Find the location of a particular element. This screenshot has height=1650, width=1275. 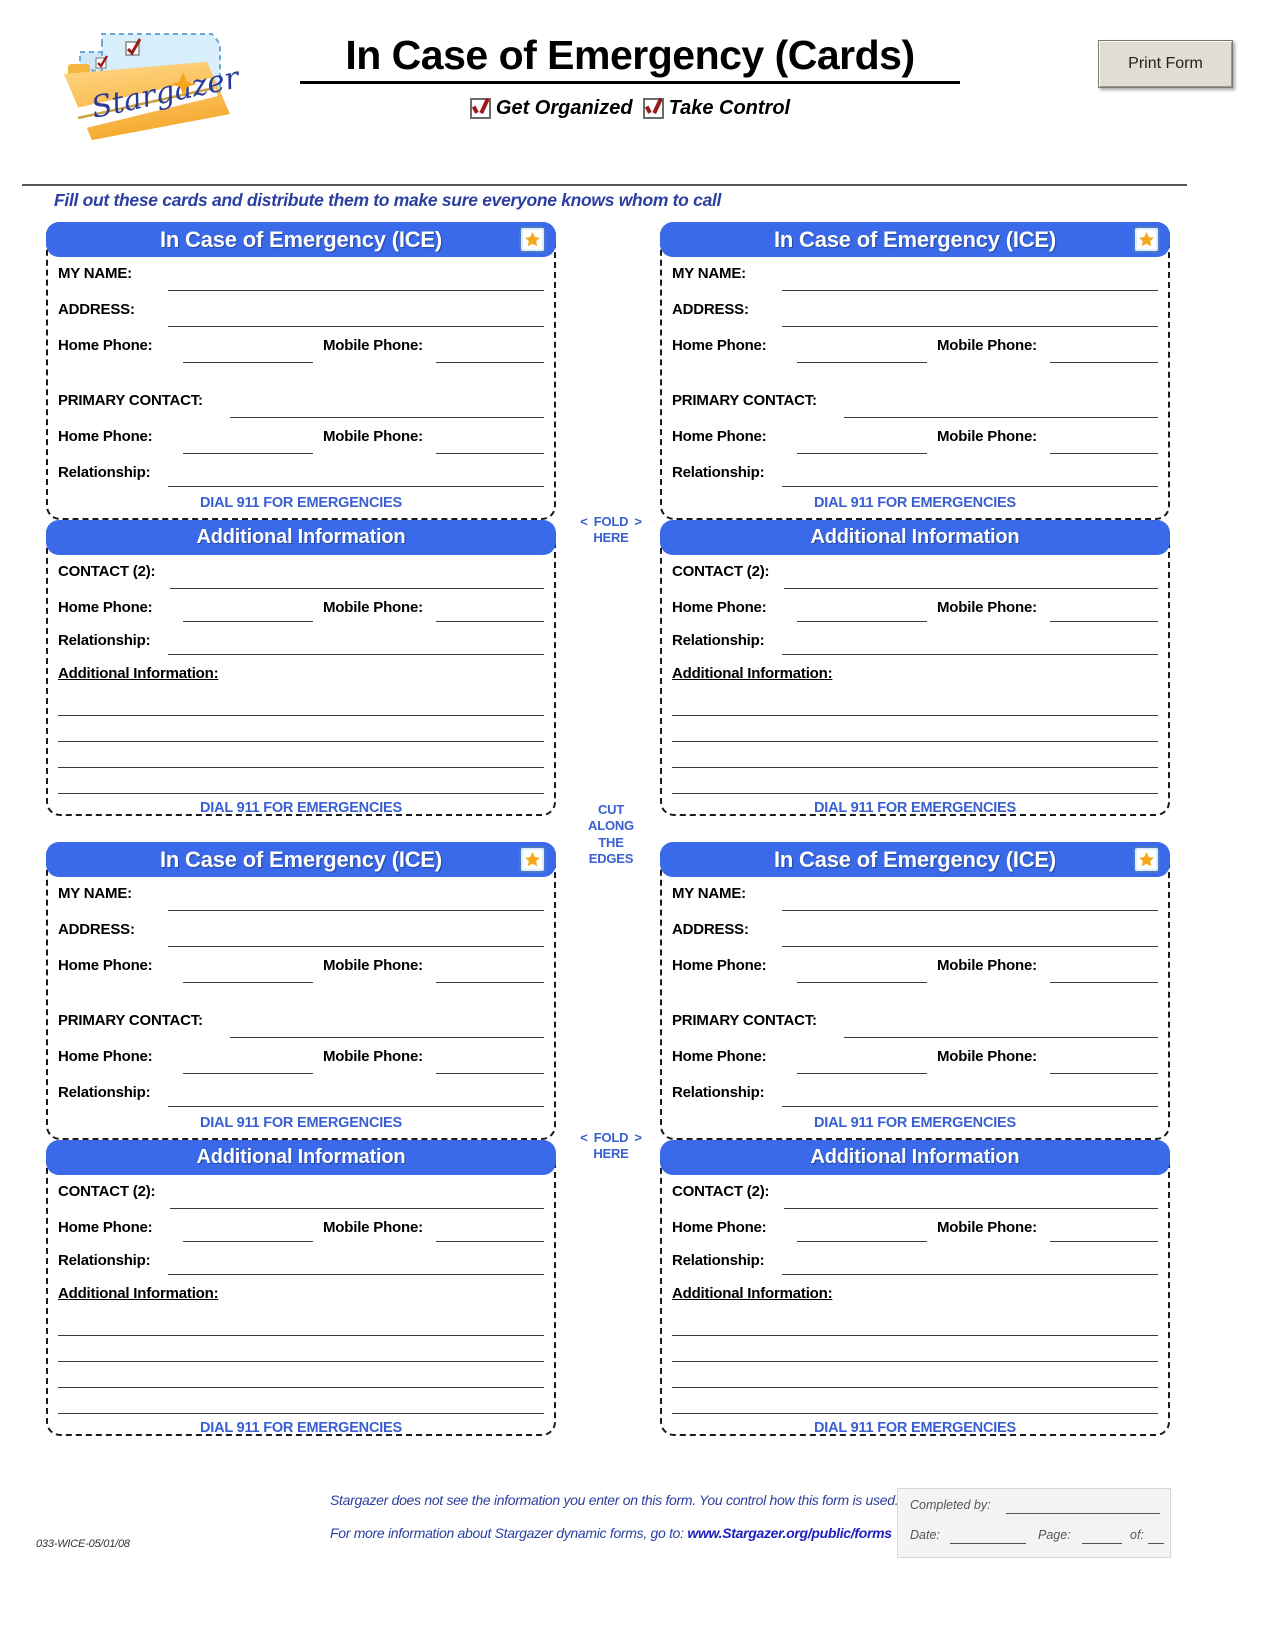

print-form-button: Print Form is located at coordinates (1165, 64).